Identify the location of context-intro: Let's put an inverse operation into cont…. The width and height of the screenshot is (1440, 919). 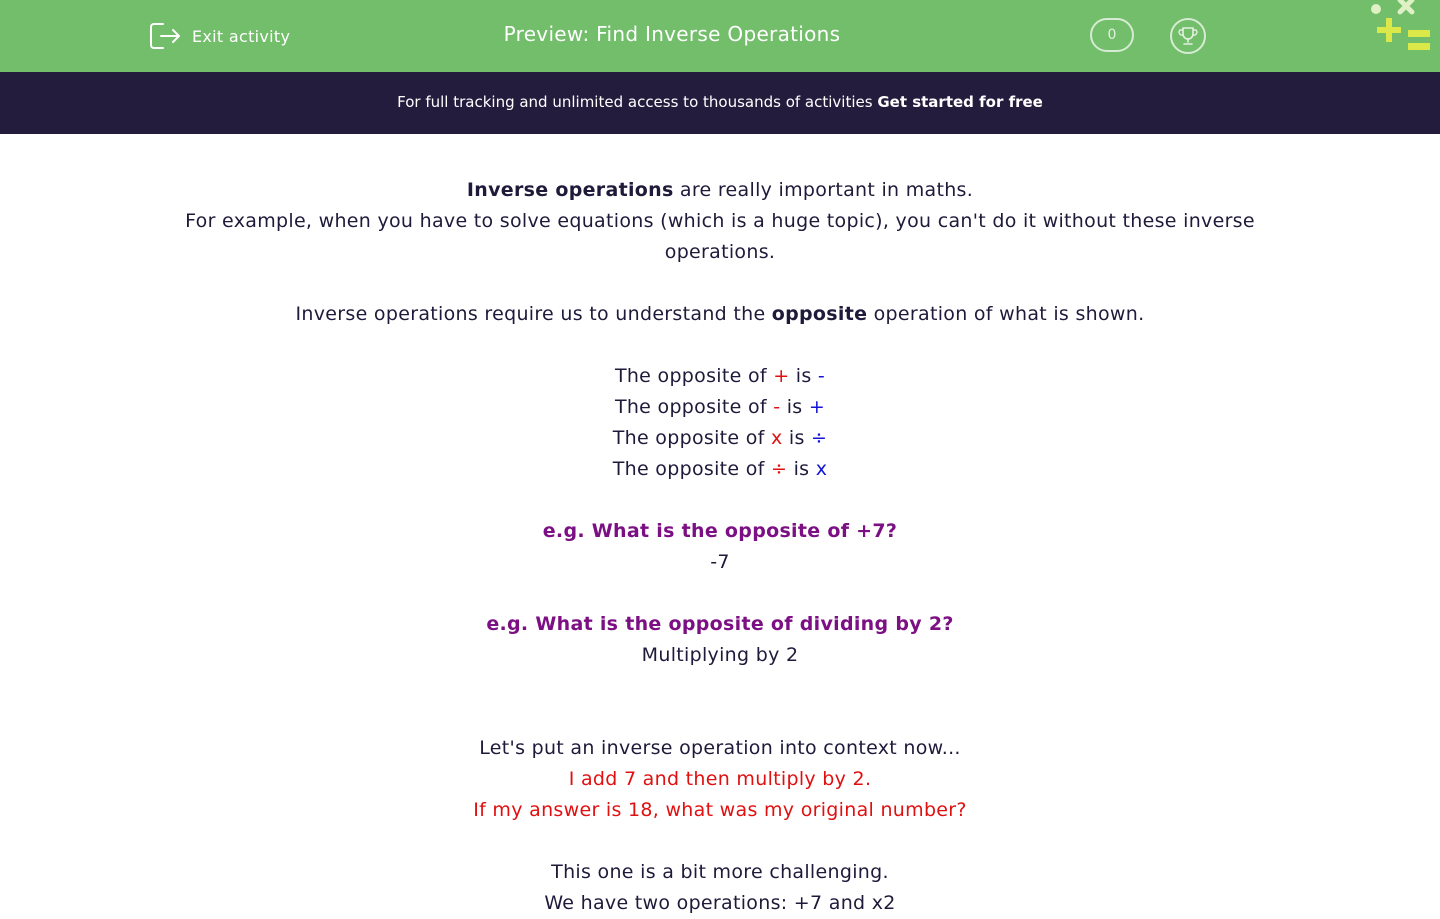
(720, 748).